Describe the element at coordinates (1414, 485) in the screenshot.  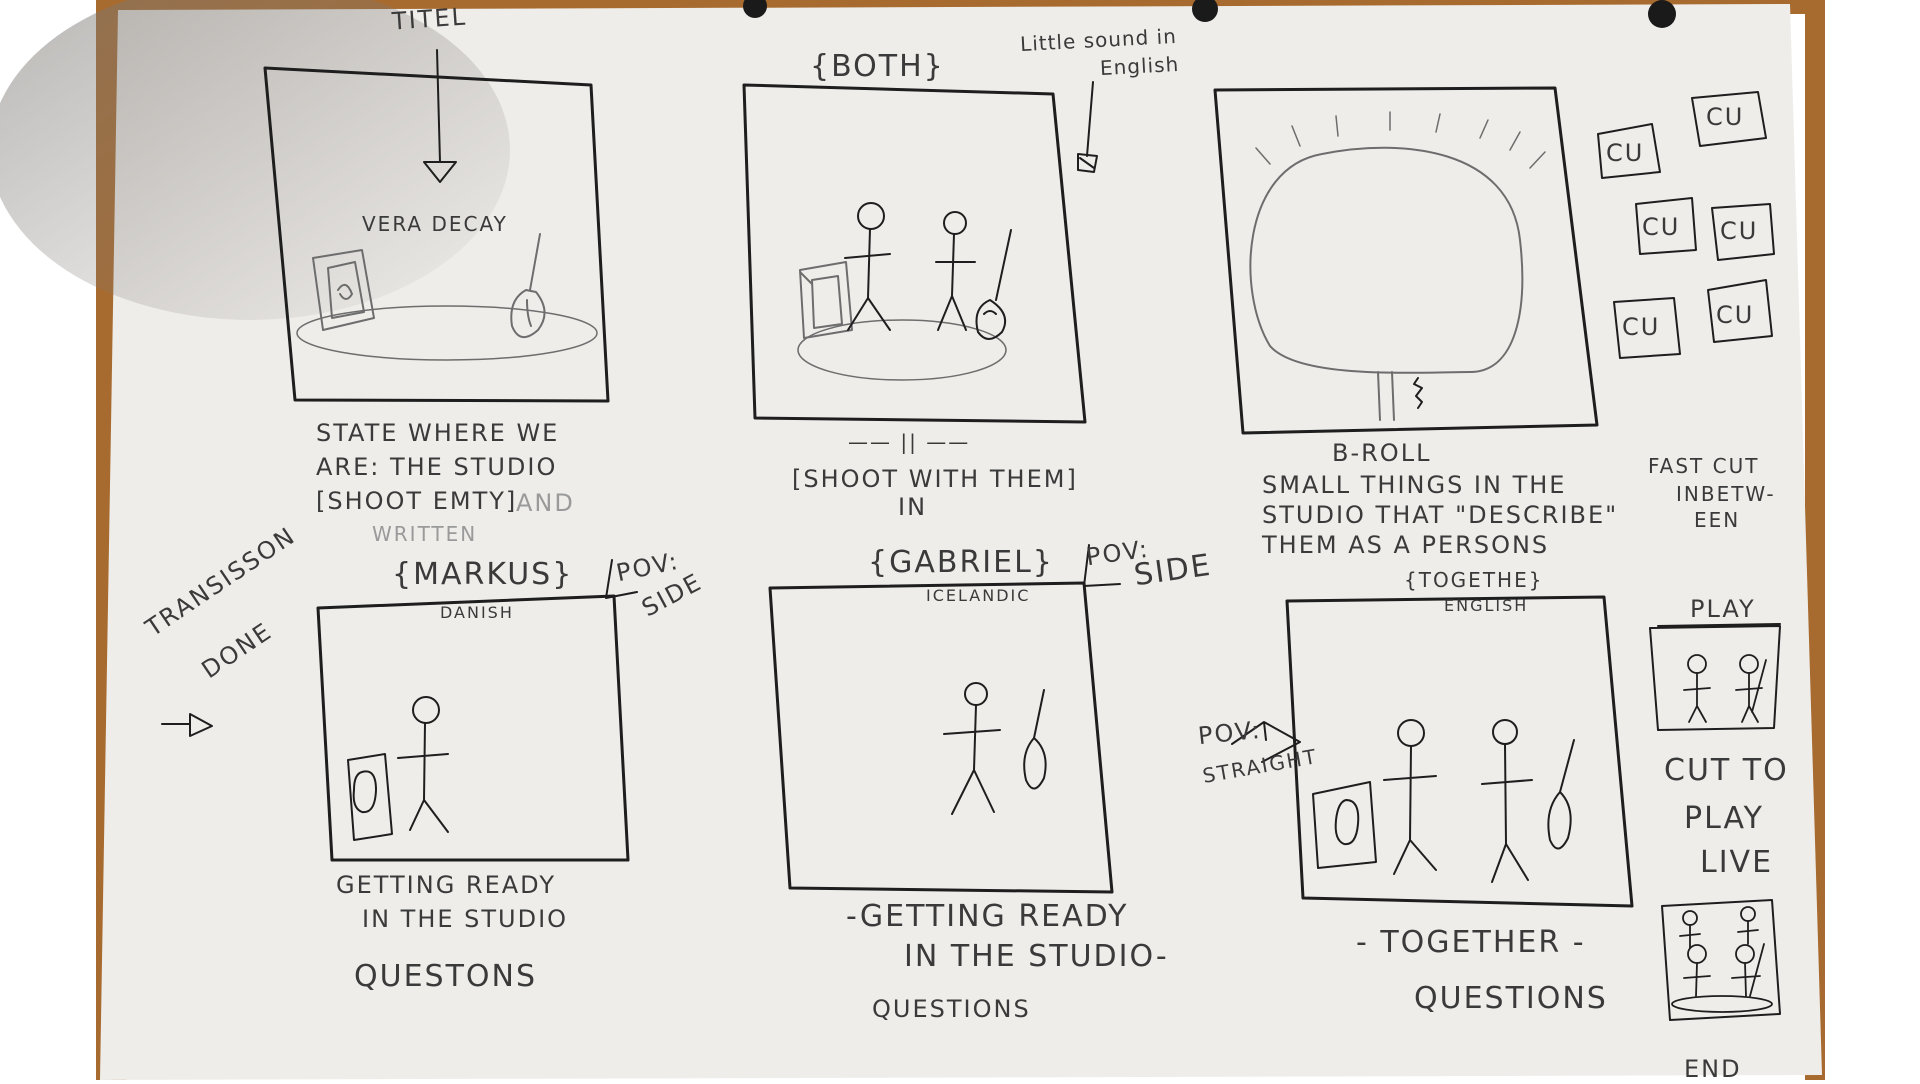
I see `panel-3-caption-line-2: SMALL THINGS IN THE` at that location.